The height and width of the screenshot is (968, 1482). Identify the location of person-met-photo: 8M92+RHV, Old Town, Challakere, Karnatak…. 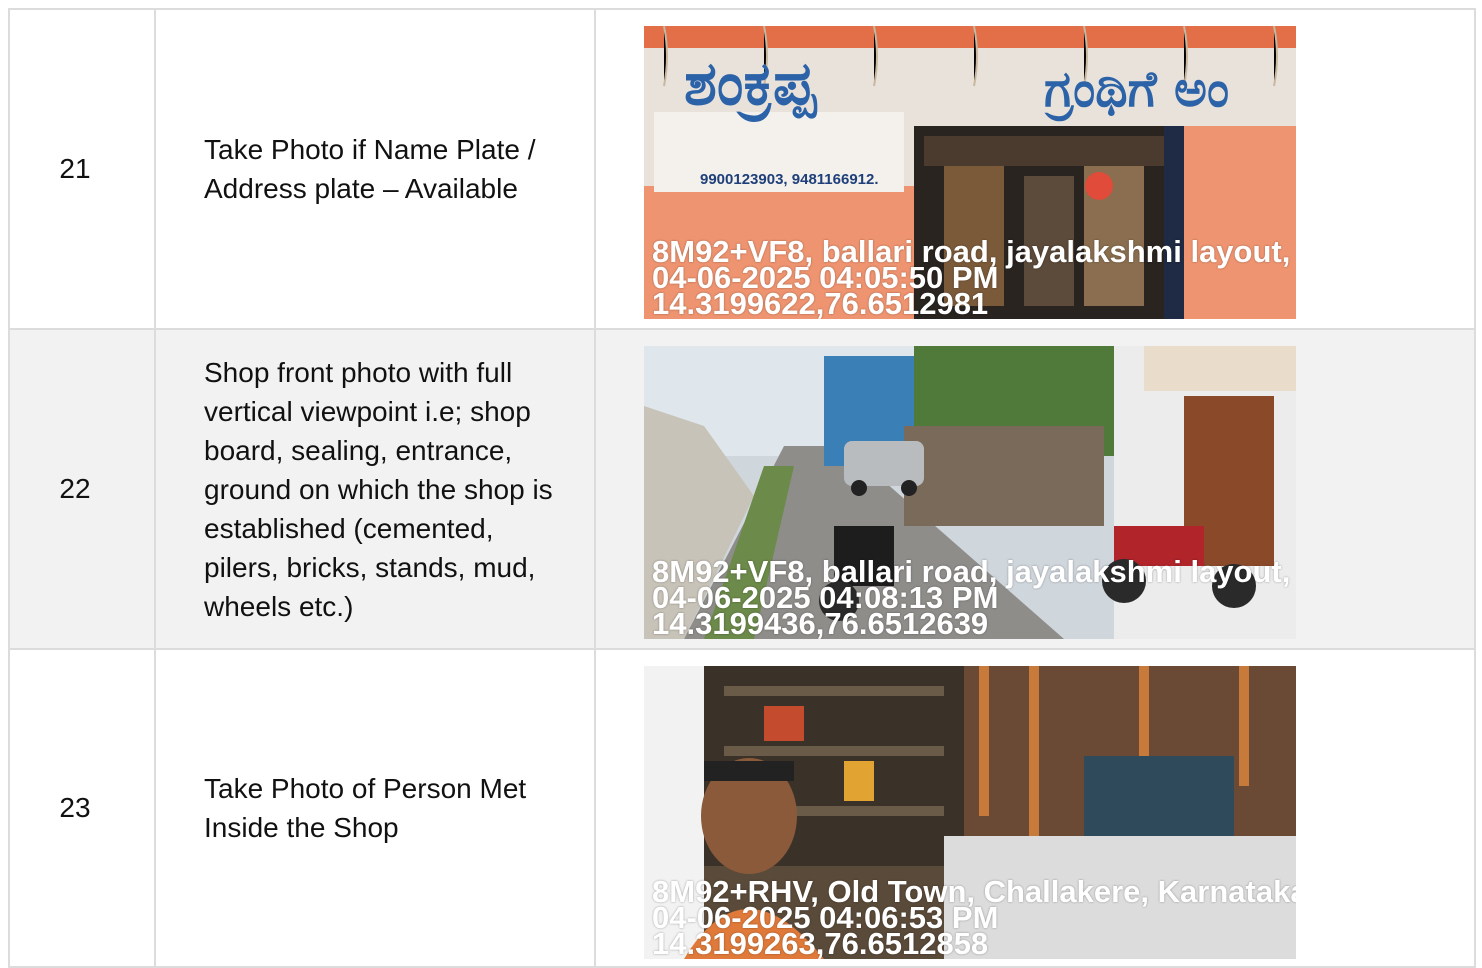
(970, 812).